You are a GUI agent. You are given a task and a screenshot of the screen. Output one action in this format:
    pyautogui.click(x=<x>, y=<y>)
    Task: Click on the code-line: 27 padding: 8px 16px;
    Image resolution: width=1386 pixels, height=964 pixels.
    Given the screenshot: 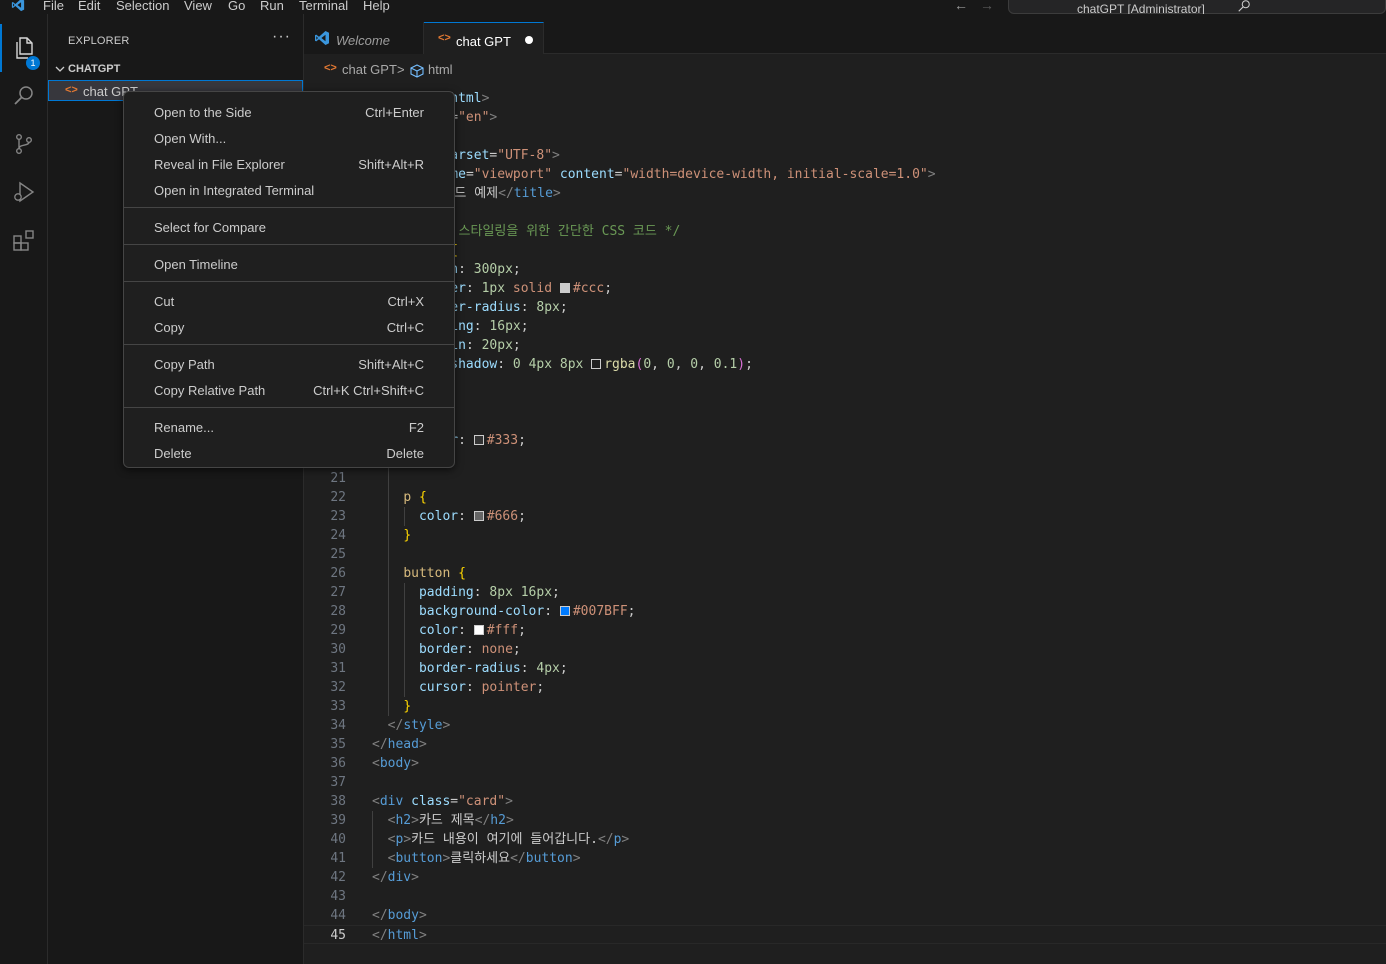 What is the action you would take?
    pyautogui.click(x=845, y=592)
    